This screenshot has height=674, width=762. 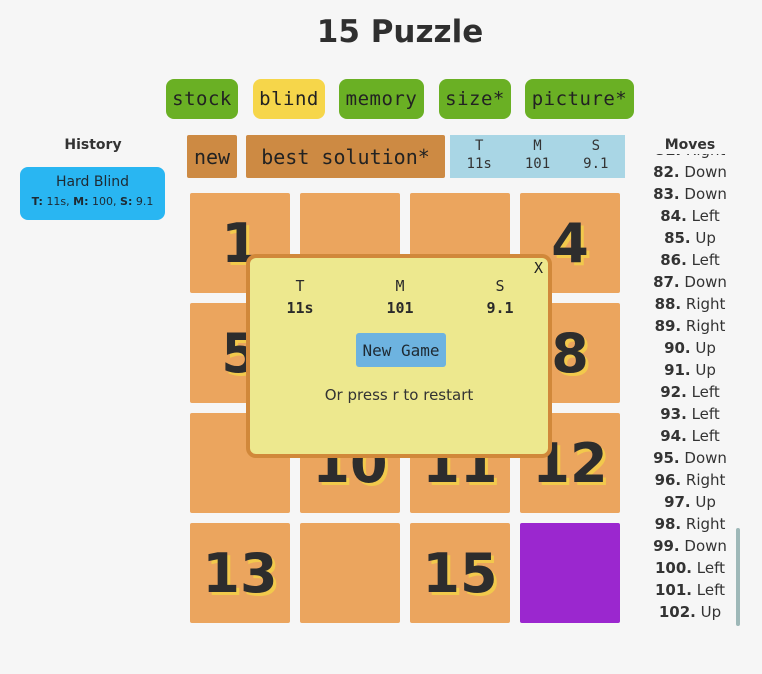 I want to click on mode-button-picture: picture*, so click(x=579, y=99).